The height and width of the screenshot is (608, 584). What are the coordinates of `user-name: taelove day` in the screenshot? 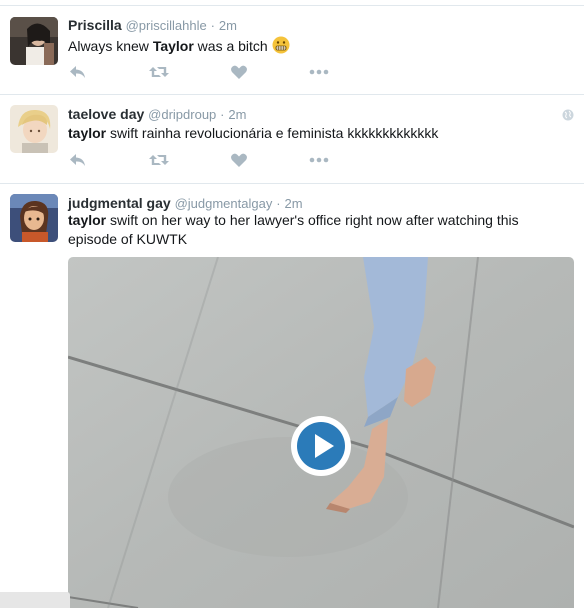 It's located at (106, 114).